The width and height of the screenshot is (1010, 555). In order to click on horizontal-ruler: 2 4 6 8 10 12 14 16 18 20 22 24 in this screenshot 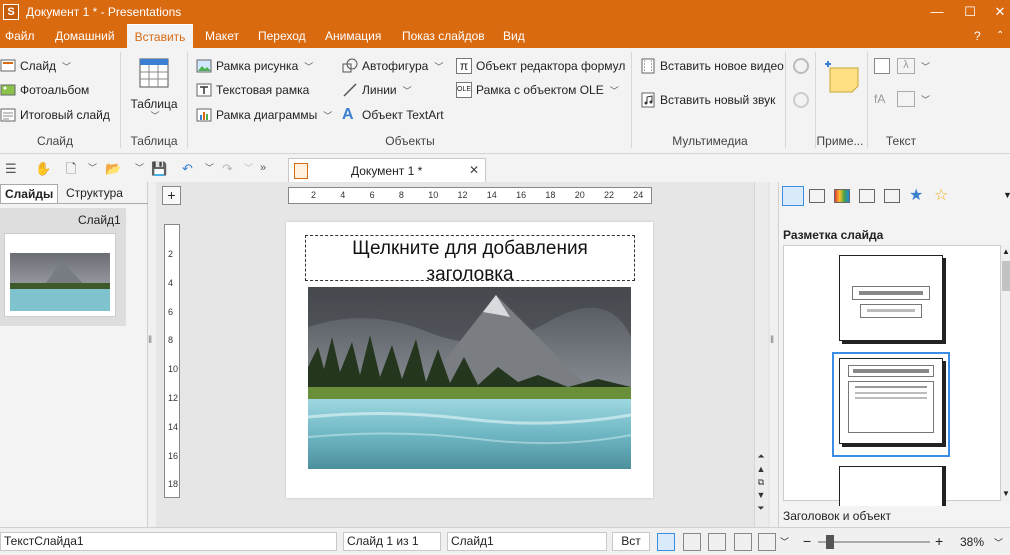, I will do `click(470, 195)`.